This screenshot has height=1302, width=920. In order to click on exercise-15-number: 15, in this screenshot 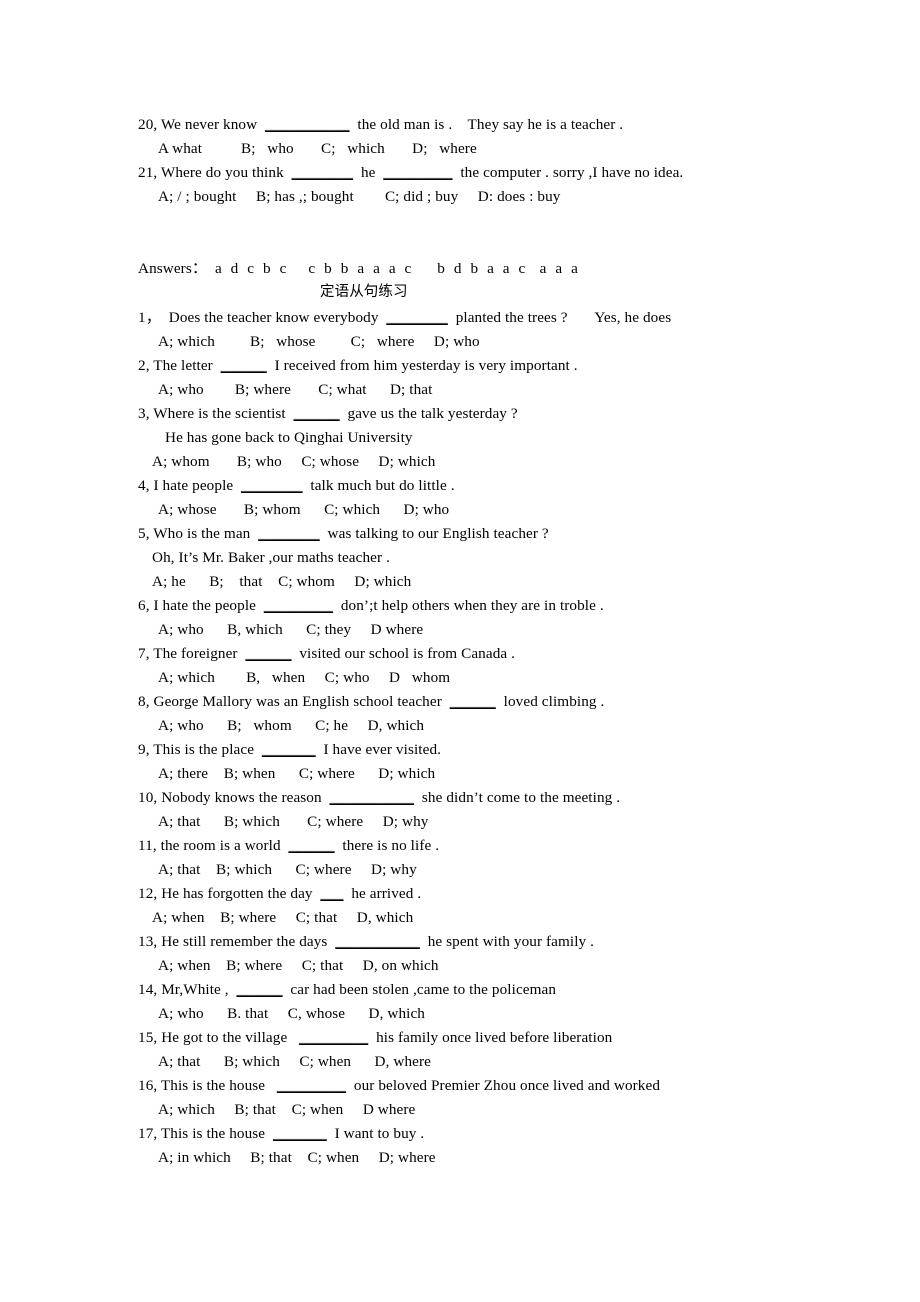, I will do `click(148, 1037)`.